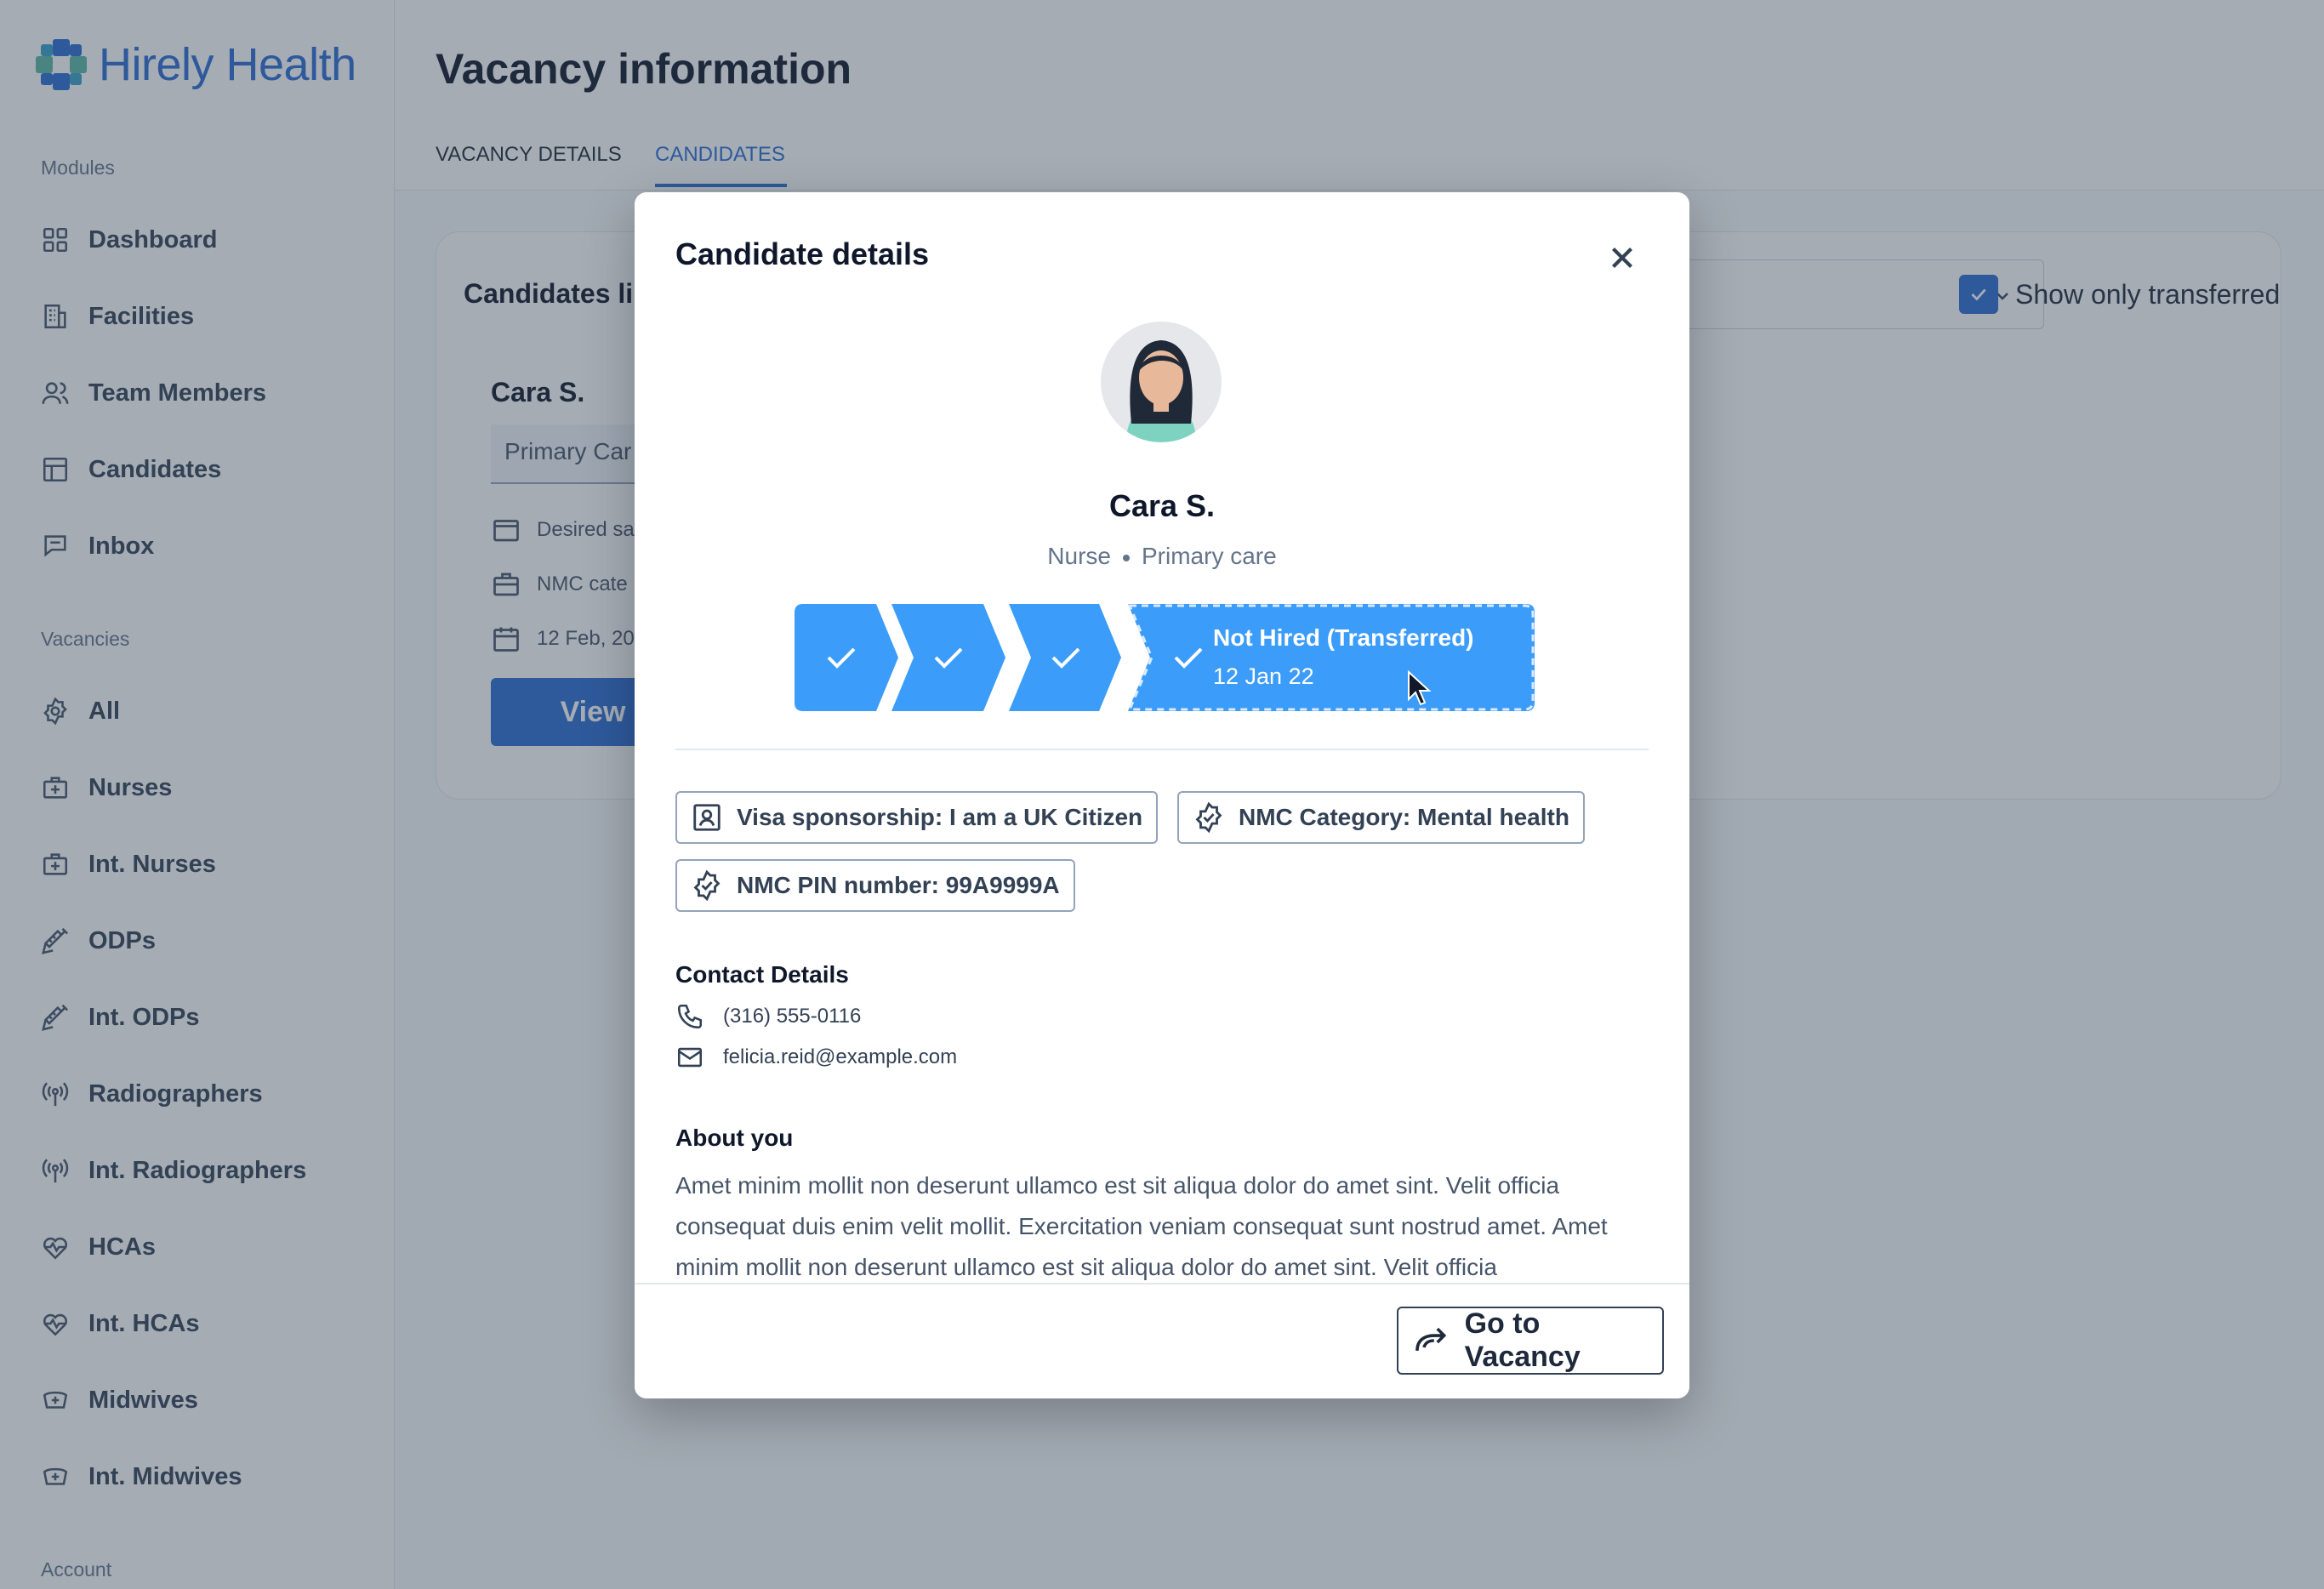  I want to click on modal-footer: Go to Vacancy, so click(1162, 1340).